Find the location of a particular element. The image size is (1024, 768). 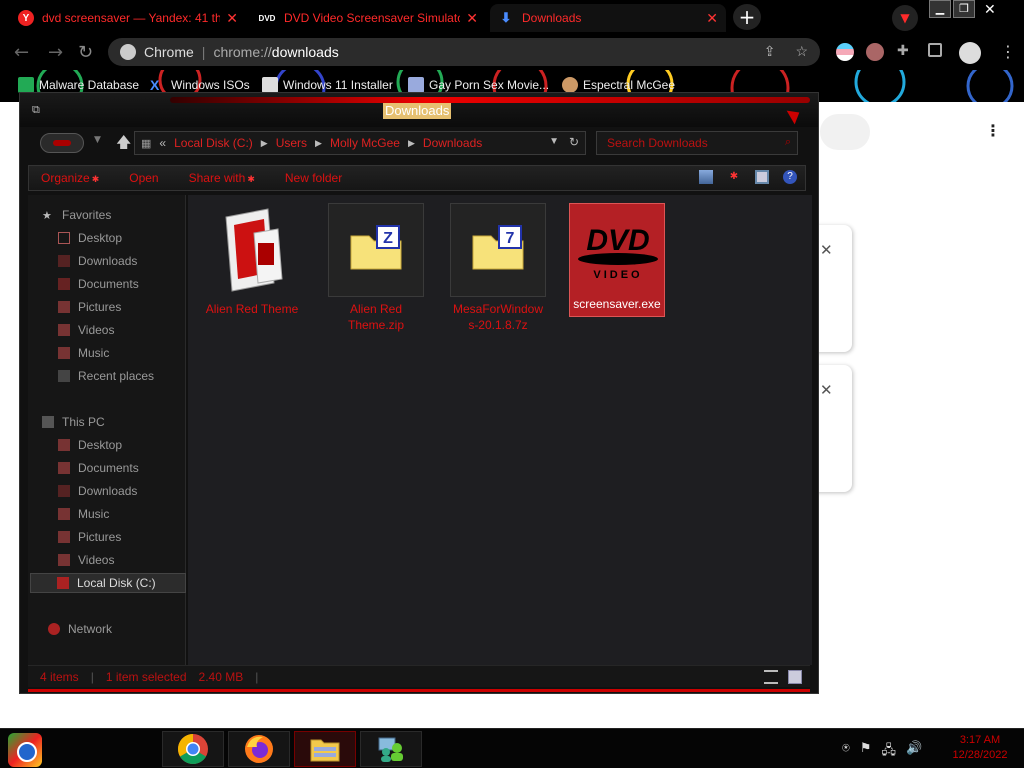

breadcrumb-users: Users is located at coordinates (291, 143).